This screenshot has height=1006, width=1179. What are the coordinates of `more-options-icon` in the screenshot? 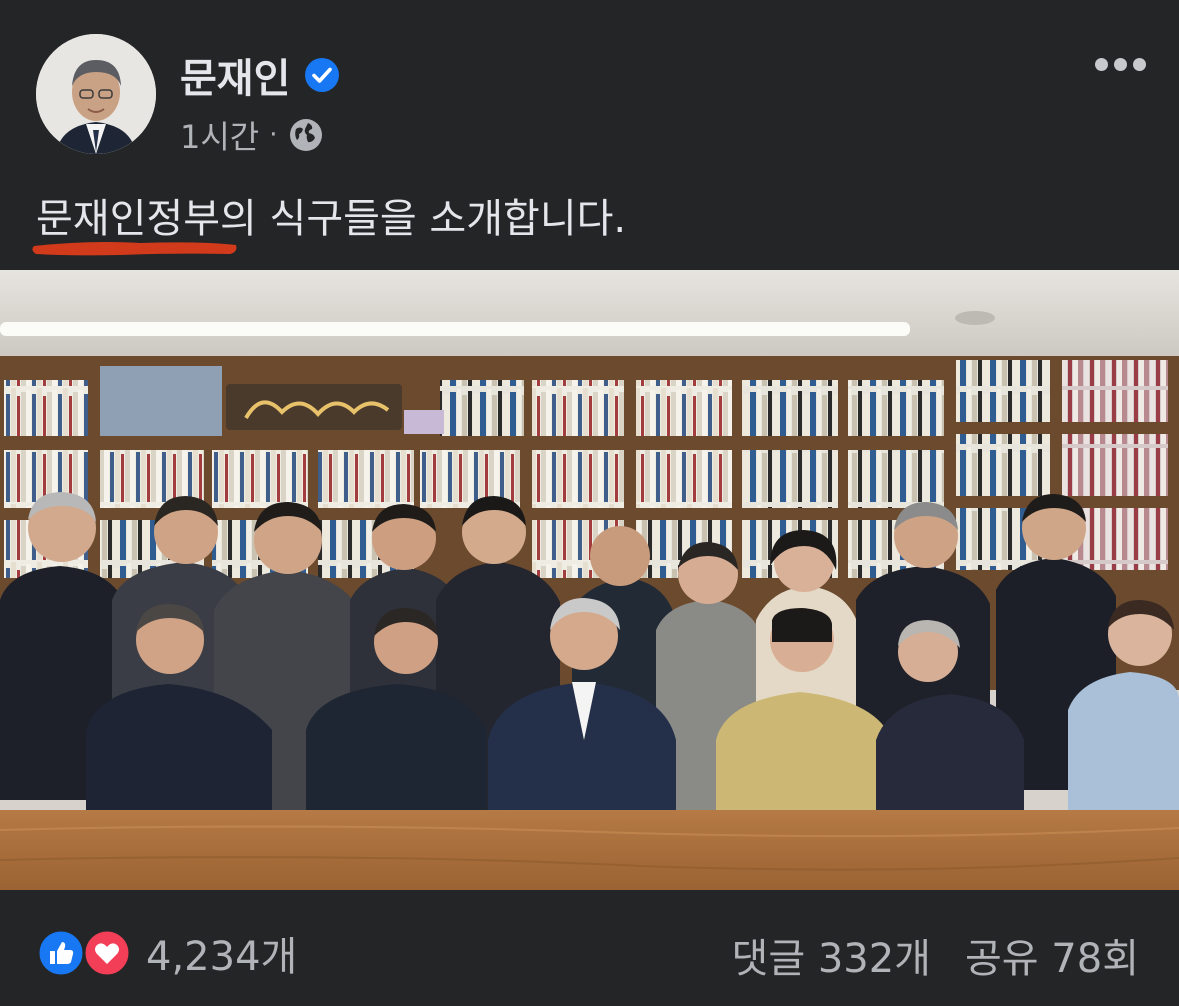 It's located at (1120, 64).